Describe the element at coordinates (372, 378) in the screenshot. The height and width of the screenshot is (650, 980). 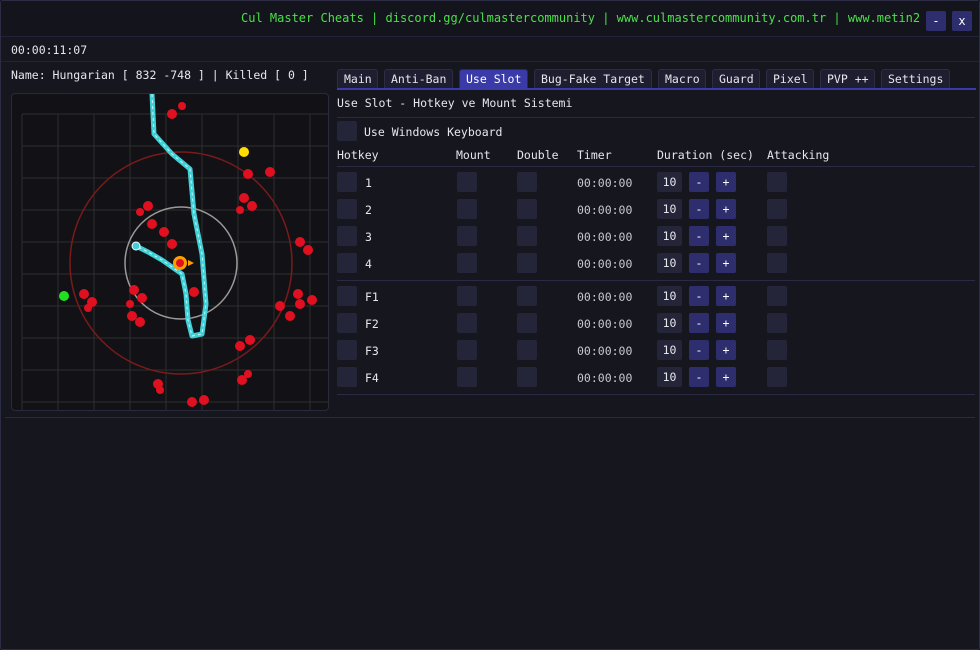
I see `hotkey-label: F4` at that location.